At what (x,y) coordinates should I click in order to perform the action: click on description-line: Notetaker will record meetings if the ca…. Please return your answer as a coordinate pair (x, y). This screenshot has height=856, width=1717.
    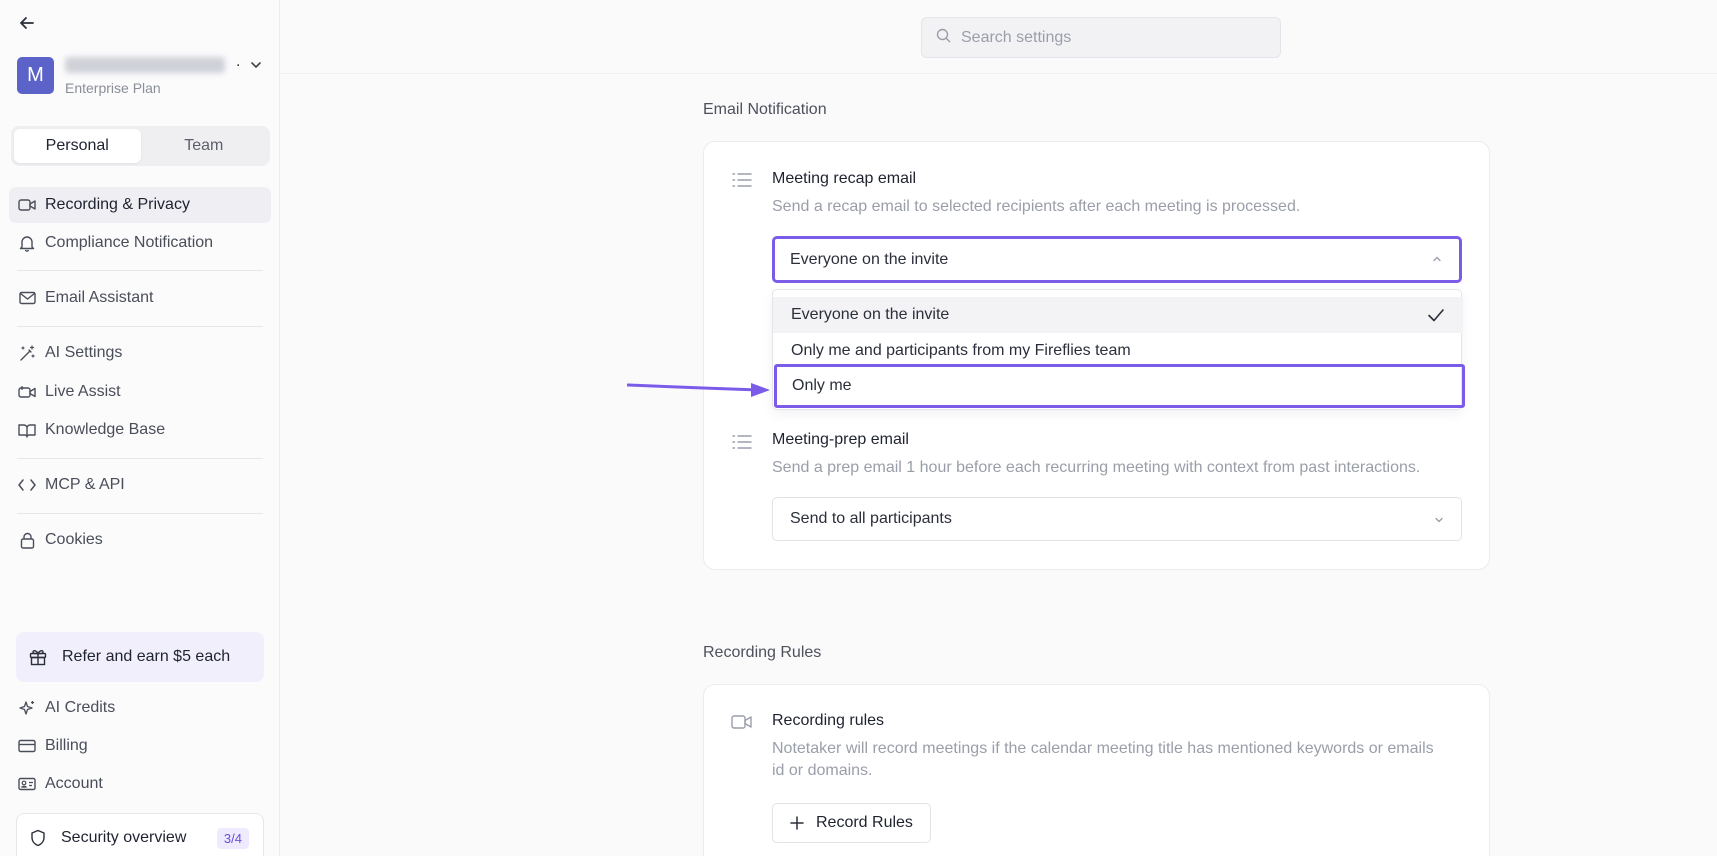
    Looking at the image, I should click on (1103, 748).